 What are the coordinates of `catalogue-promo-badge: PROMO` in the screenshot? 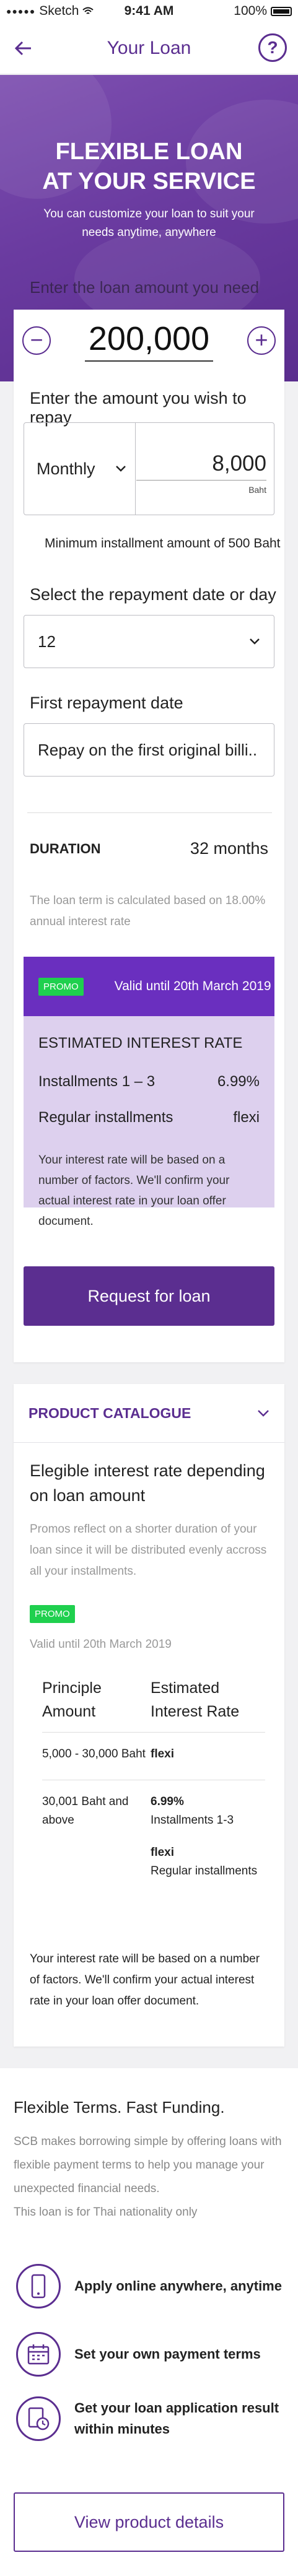 It's located at (53, 1614).